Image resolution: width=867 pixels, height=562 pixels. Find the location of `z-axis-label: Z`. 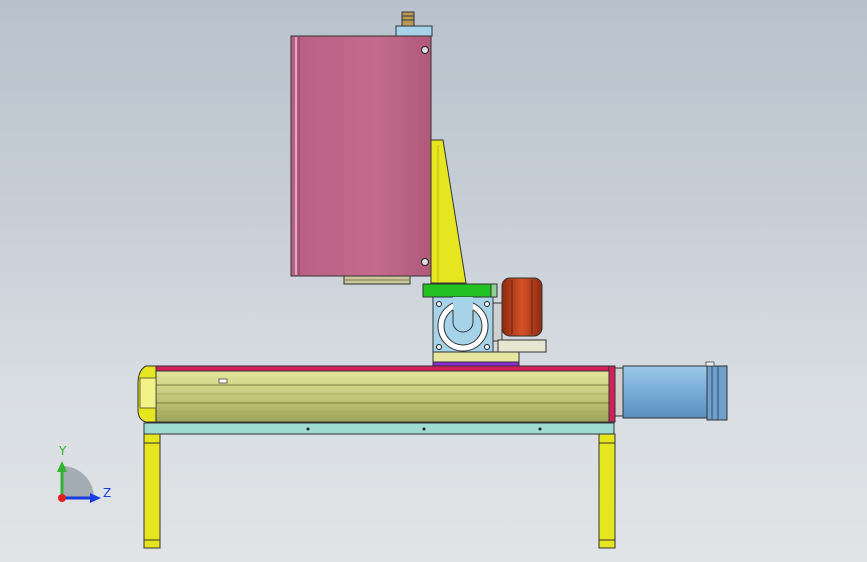

z-axis-label: Z is located at coordinates (107, 493).